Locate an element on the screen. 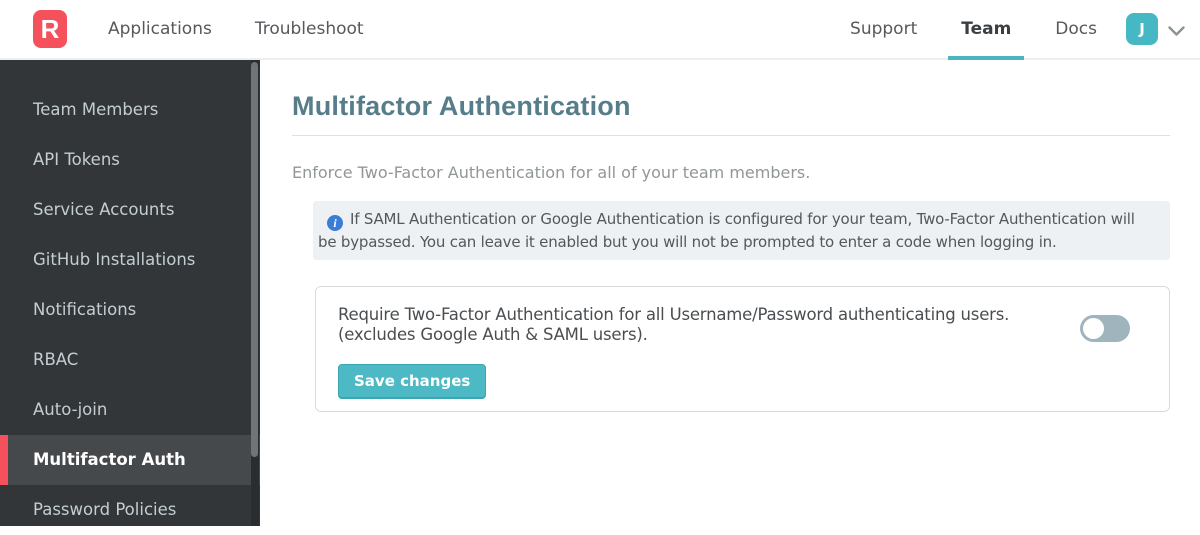 The image size is (1200, 535). navbar-right-group: Support Team Docs J is located at coordinates (1018, 30).